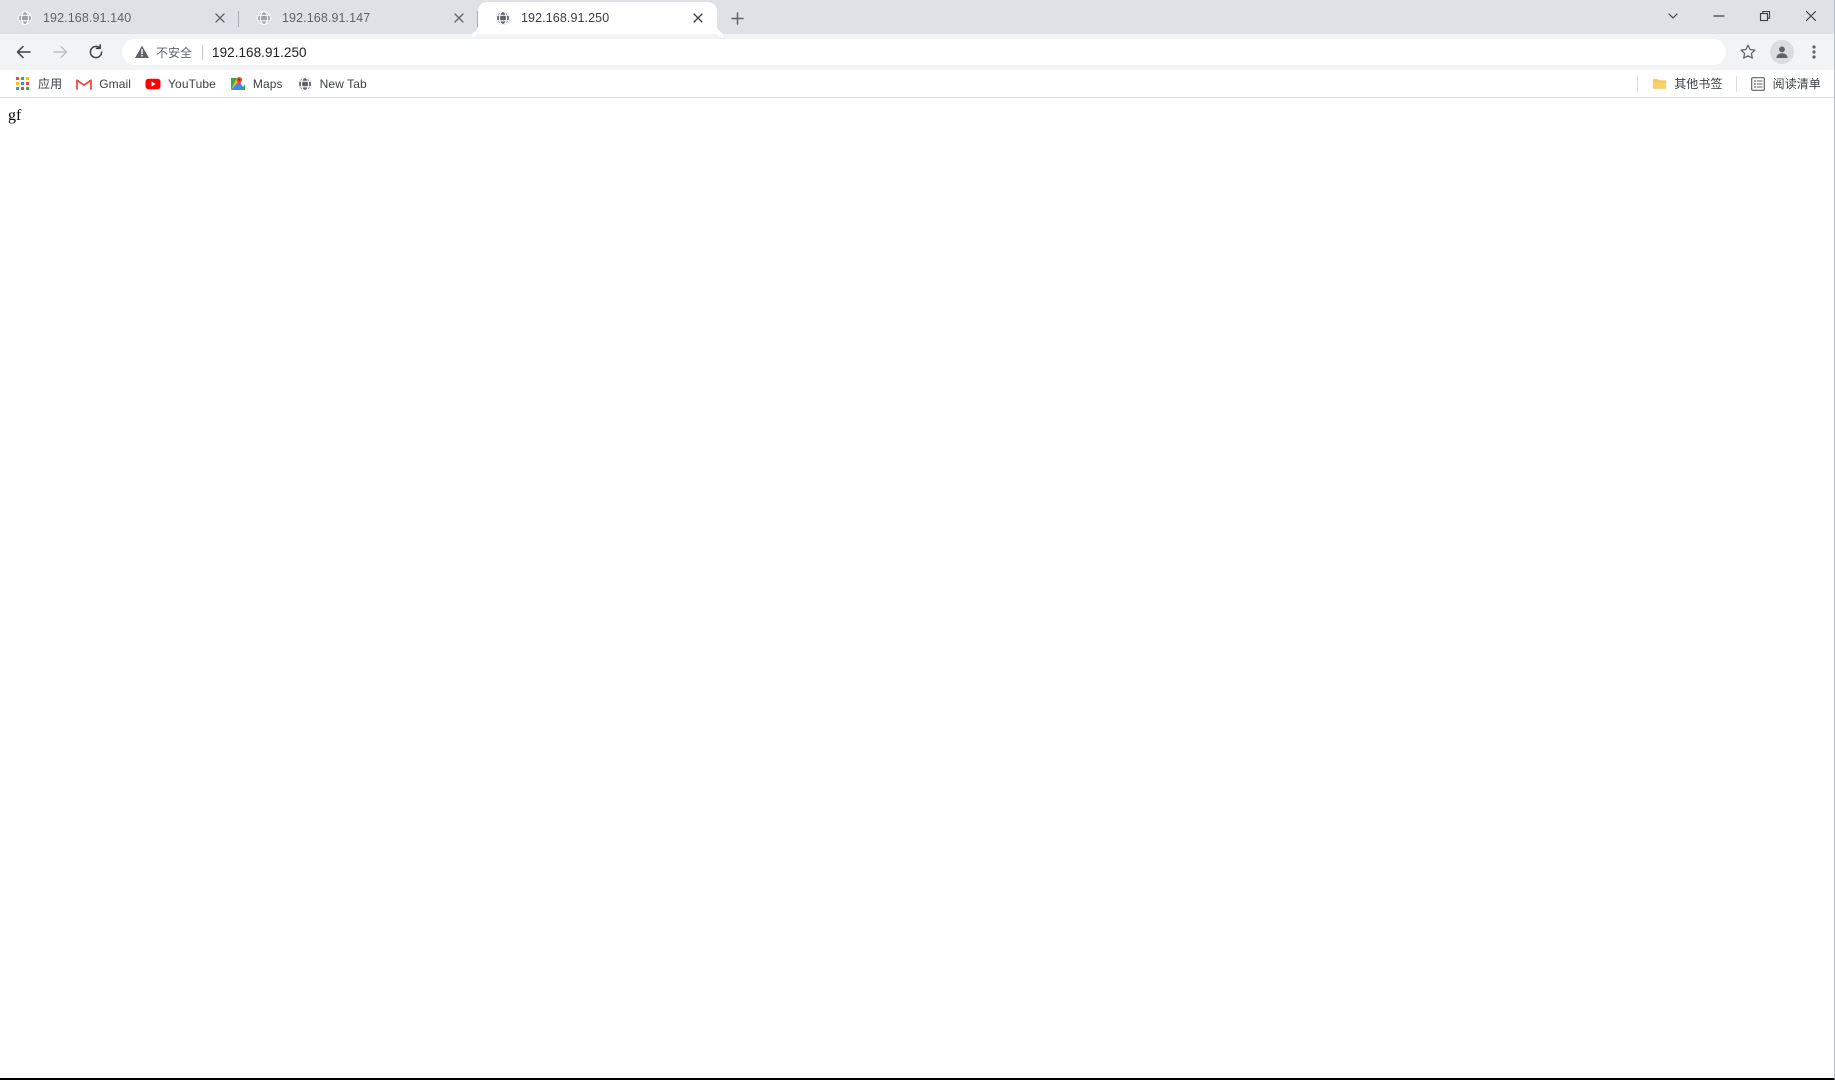  I want to click on security-status: 不安全, so click(163, 52).